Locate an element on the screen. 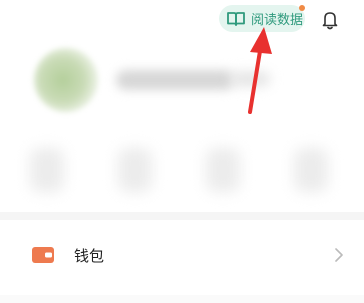  wallet-label: 钱包 is located at coordinates (89, 256).